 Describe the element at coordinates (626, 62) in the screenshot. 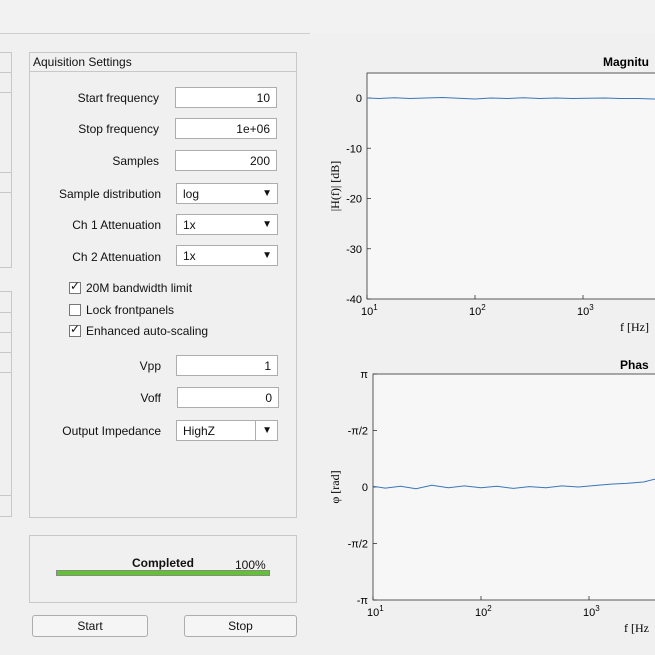

I see `magnitude-title: Magnitu` at that location.